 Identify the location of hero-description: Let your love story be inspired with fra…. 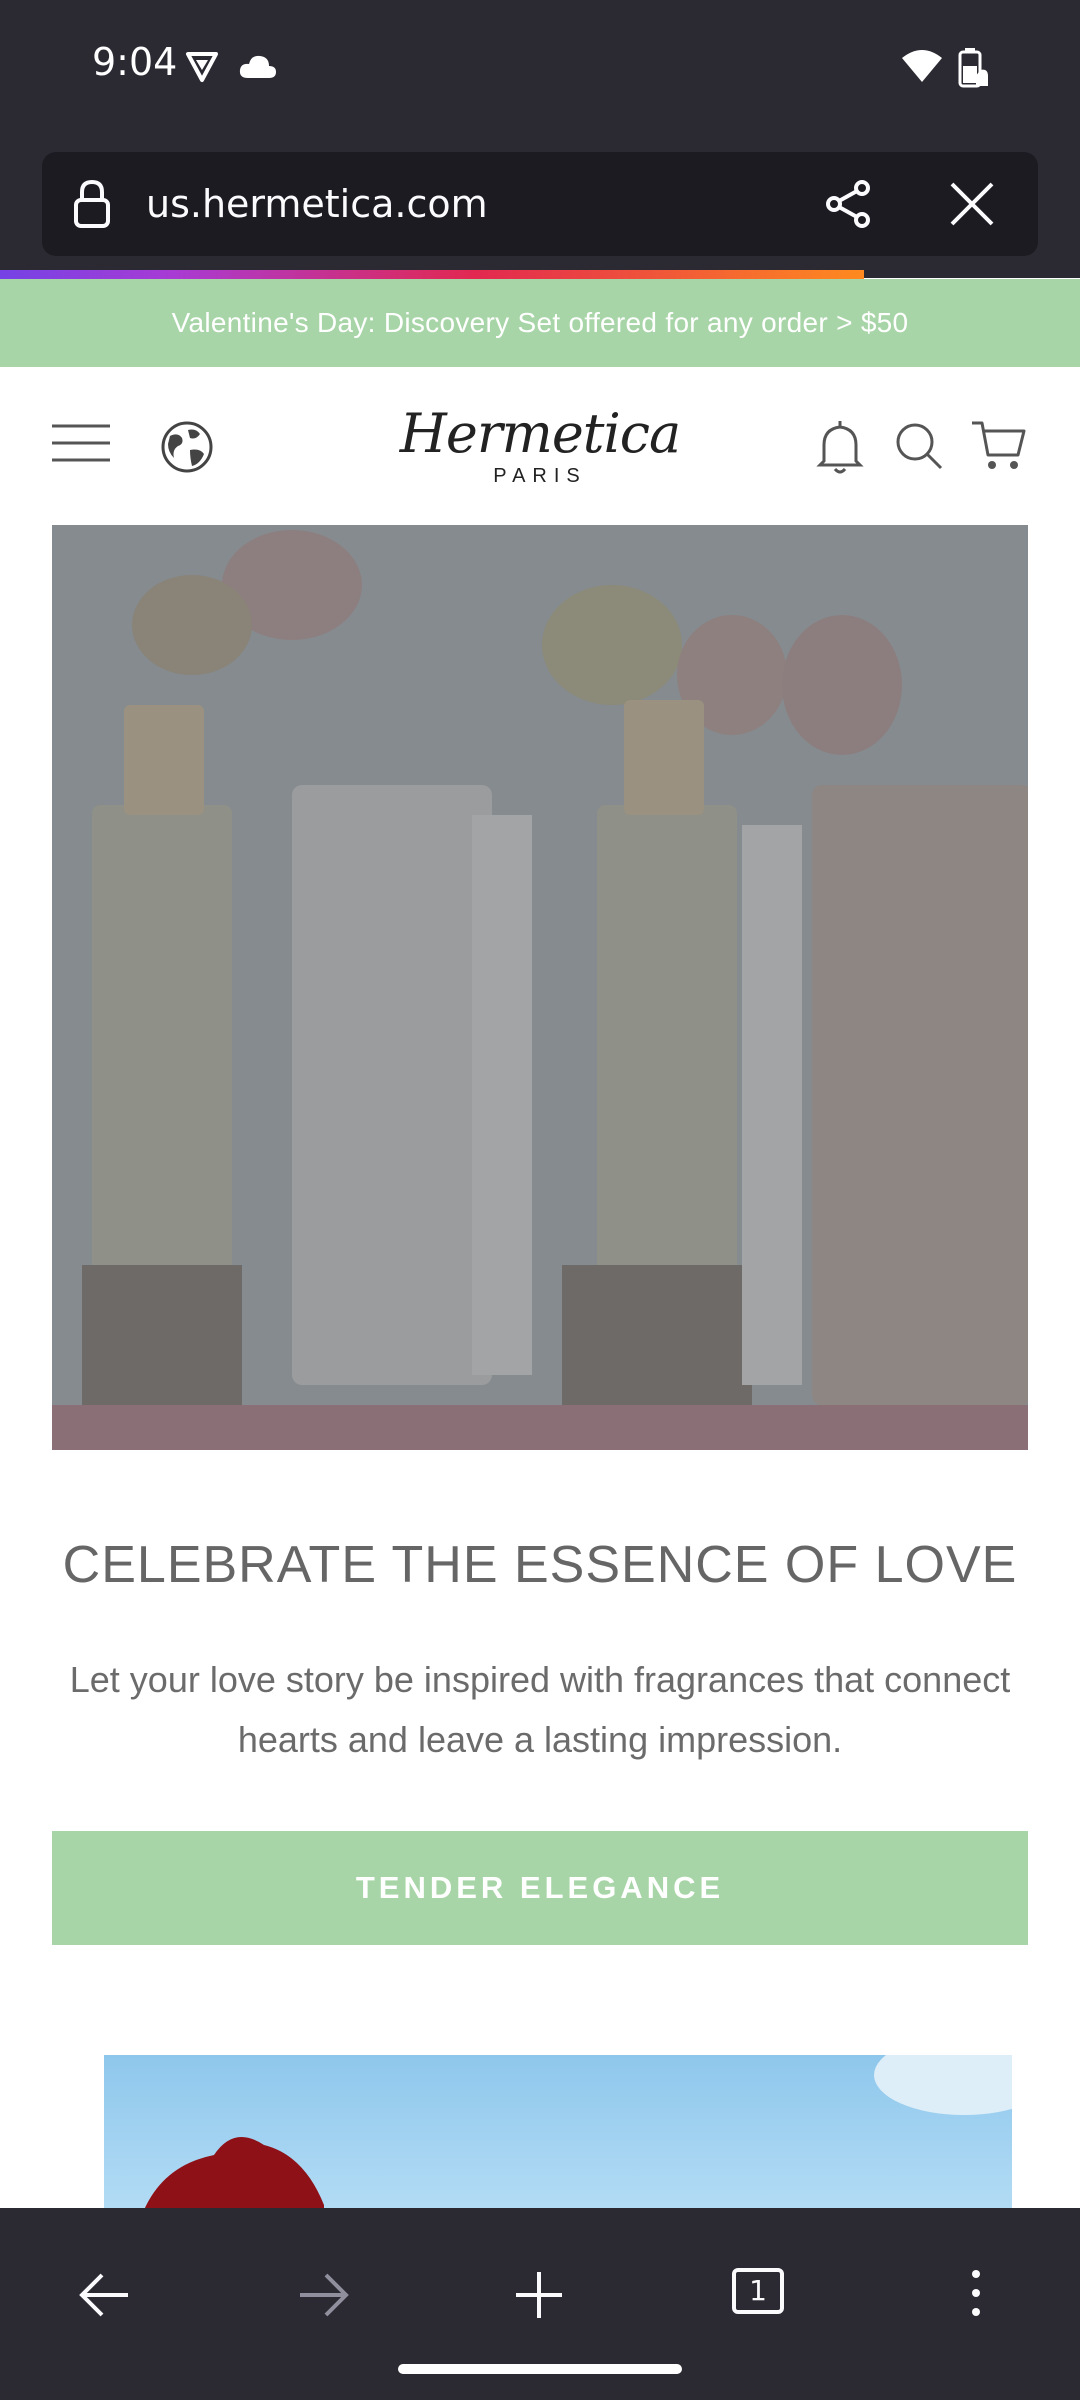
(540, 1709).